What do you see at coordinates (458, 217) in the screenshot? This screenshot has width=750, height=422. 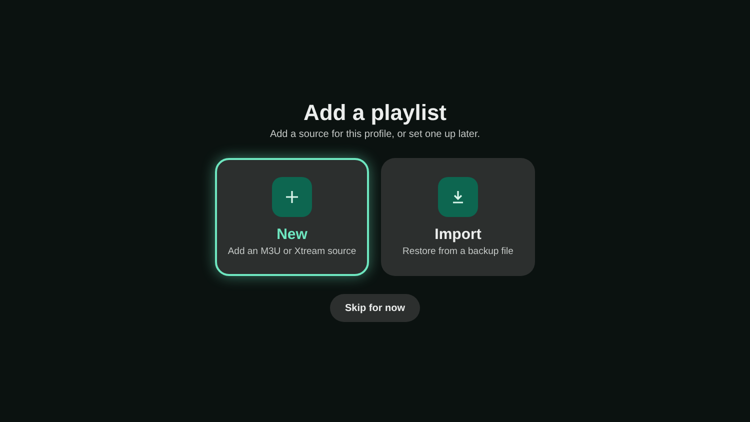 I see `option-card: Import Restore from a backup file` at bounding box center [458, 217].